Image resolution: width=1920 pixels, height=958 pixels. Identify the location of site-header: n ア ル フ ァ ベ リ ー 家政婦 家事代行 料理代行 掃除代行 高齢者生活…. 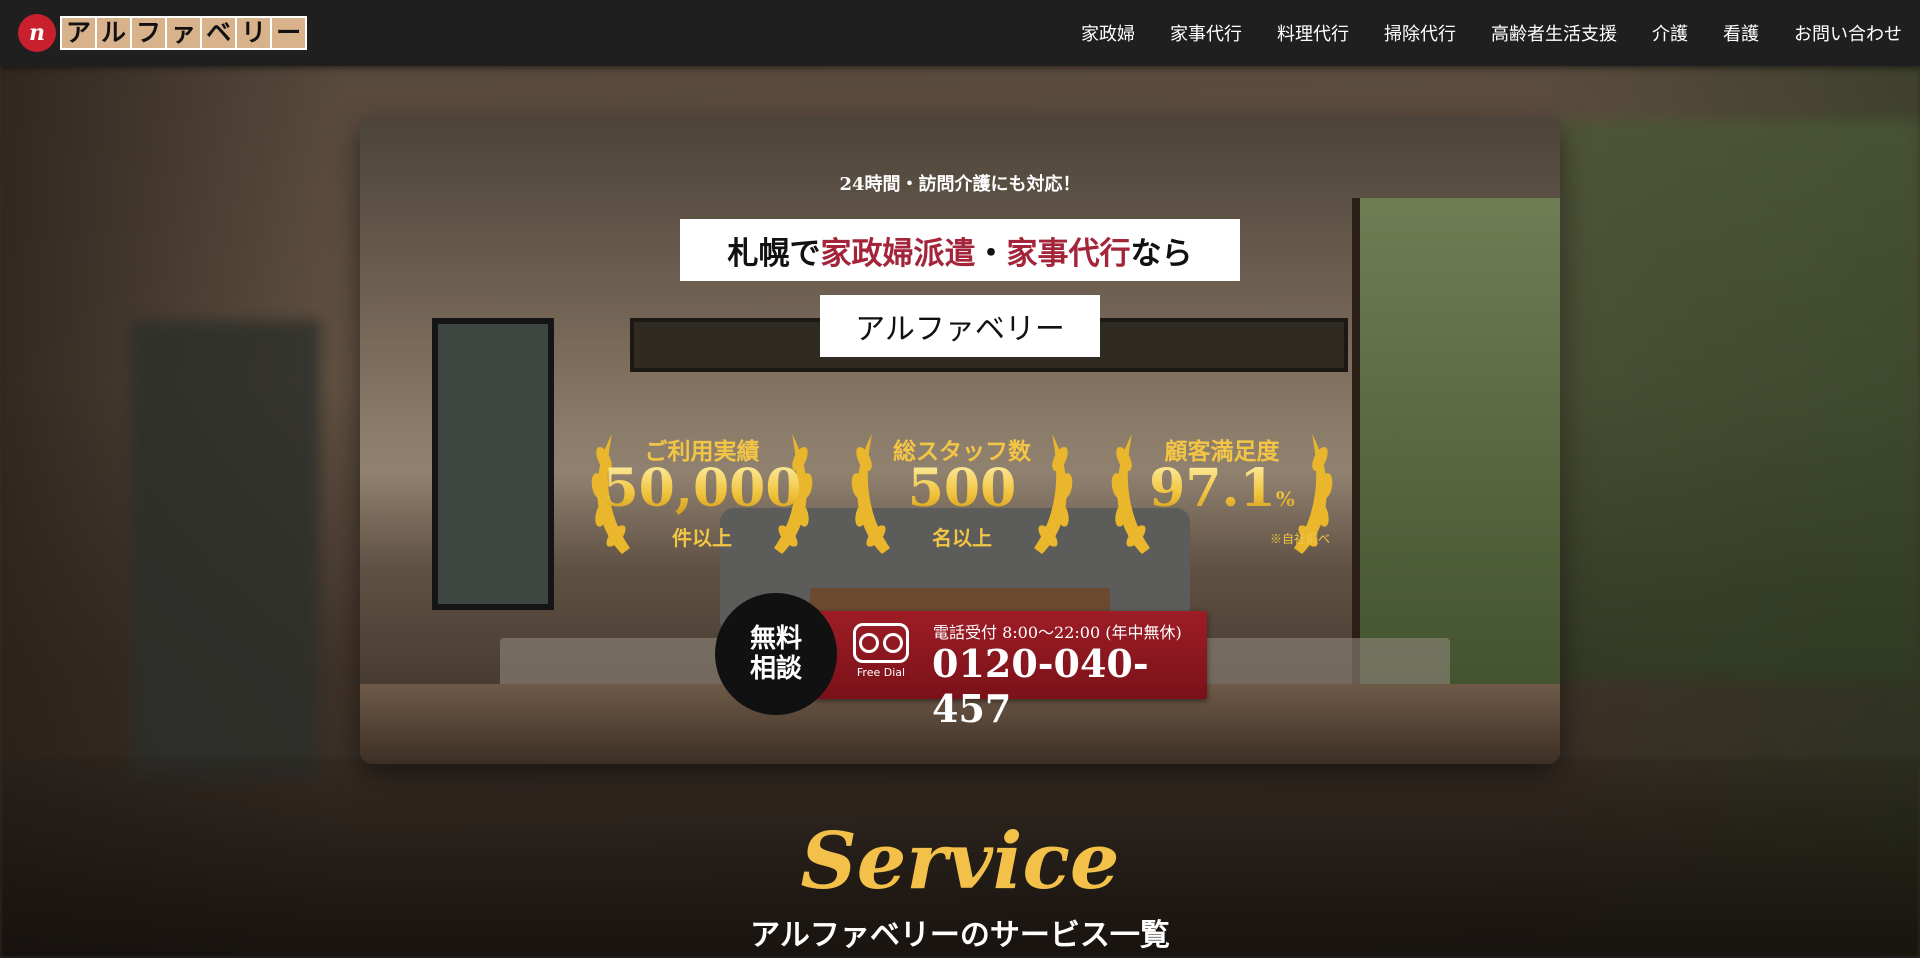
(960, 33).